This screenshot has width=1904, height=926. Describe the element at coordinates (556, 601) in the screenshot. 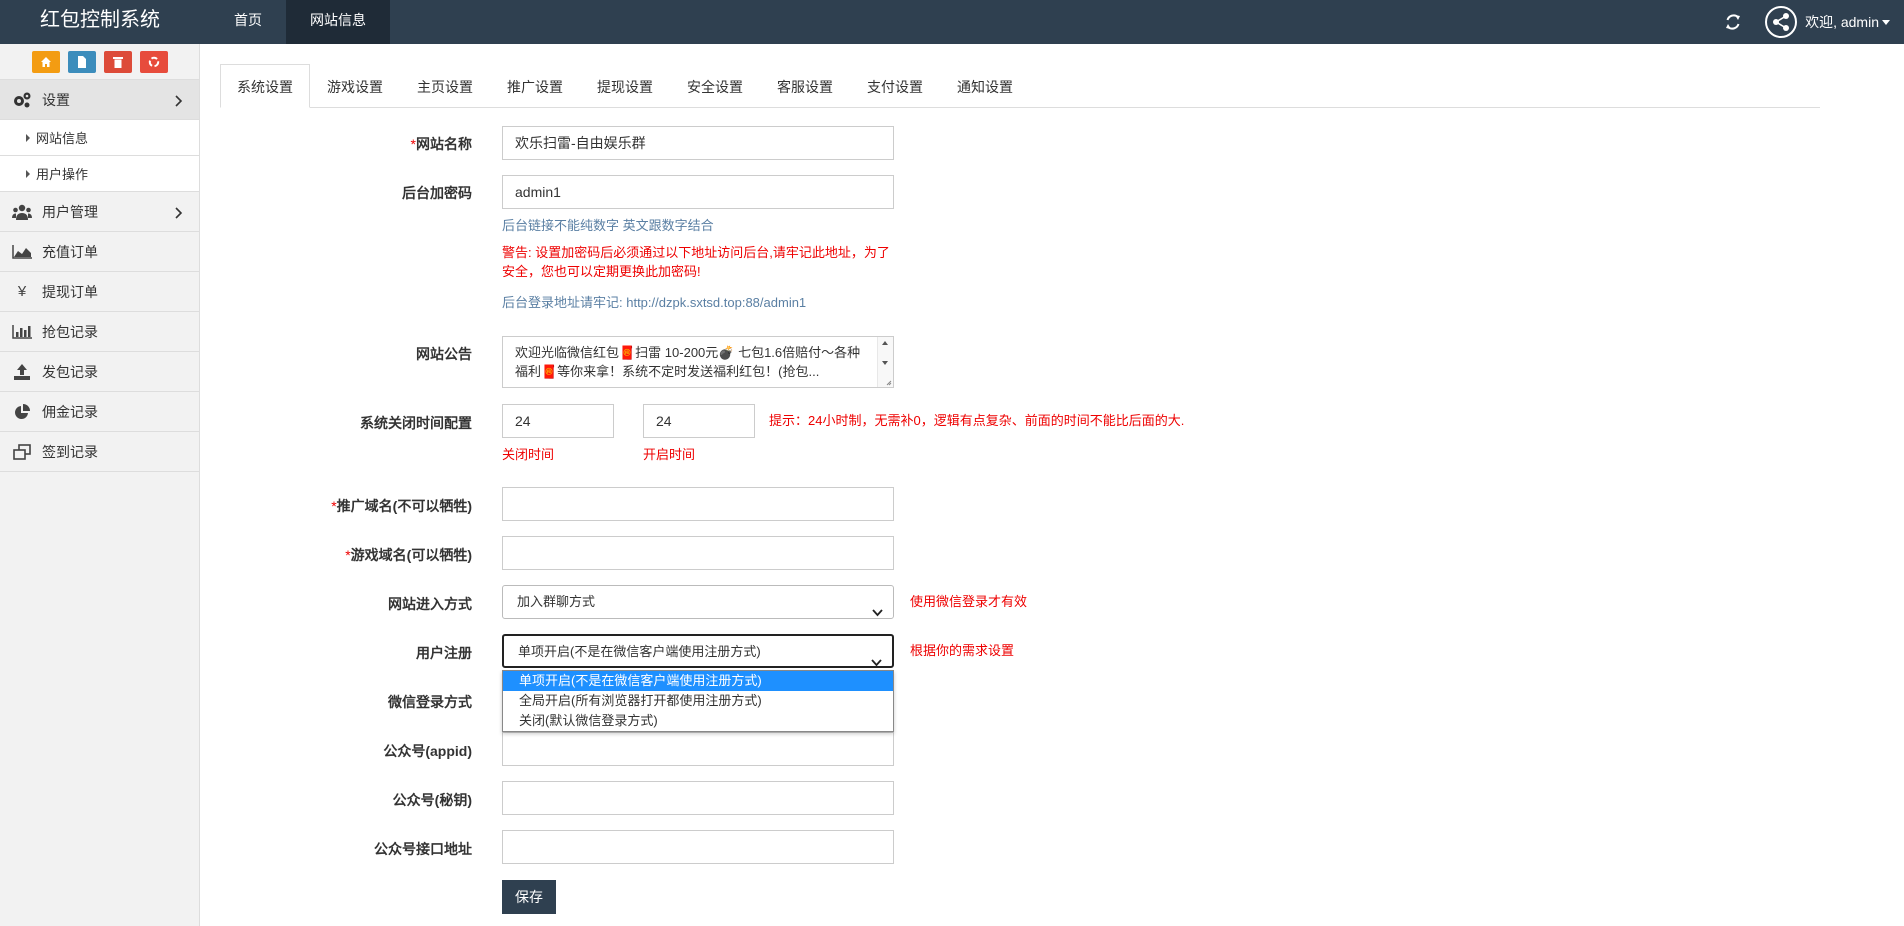

I see `entry-mode-value: 加入群聊方式` at that location.